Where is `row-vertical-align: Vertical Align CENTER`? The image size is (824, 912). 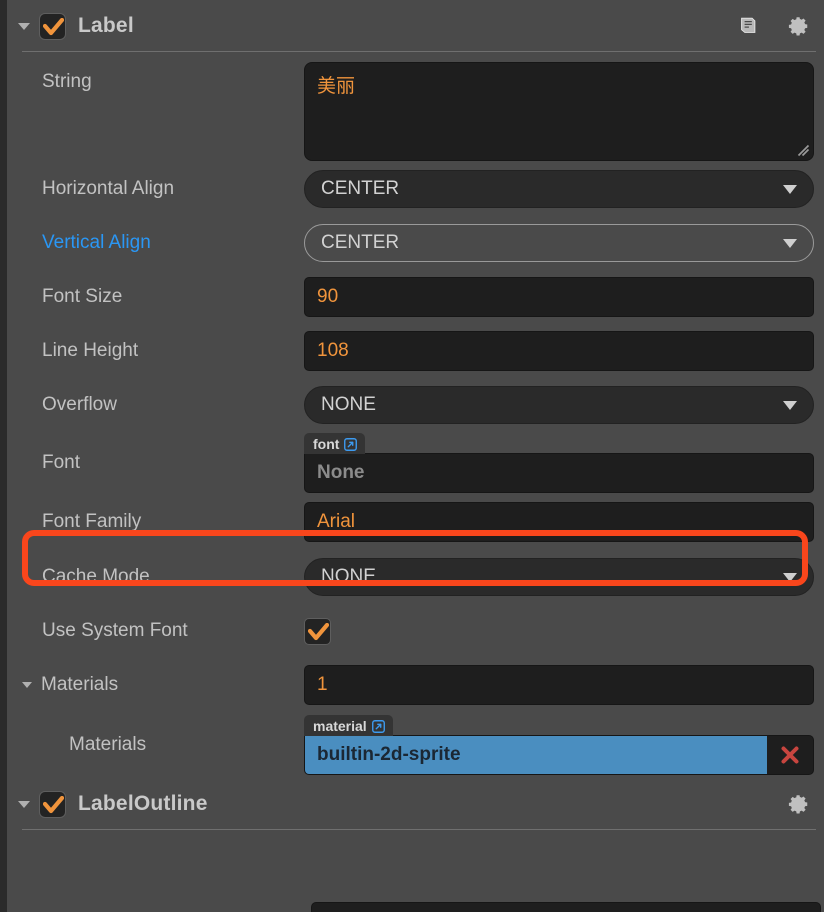
row-vertical-align: Vertical Align CENTER is located at coordinates (415, 243).